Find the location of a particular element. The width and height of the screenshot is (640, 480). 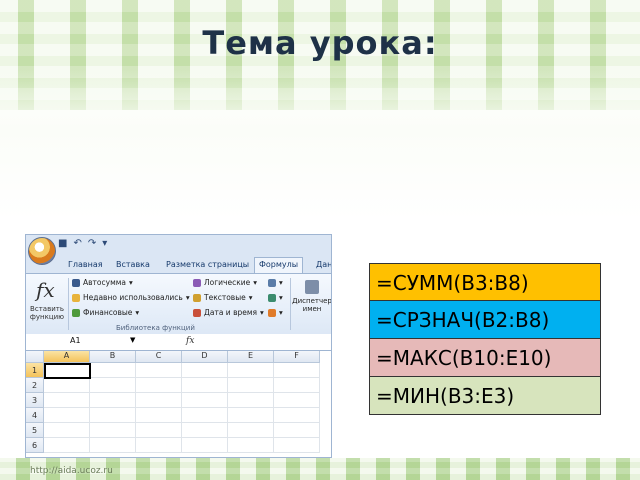

row-header: 5 is located at coordinates (35, 430).